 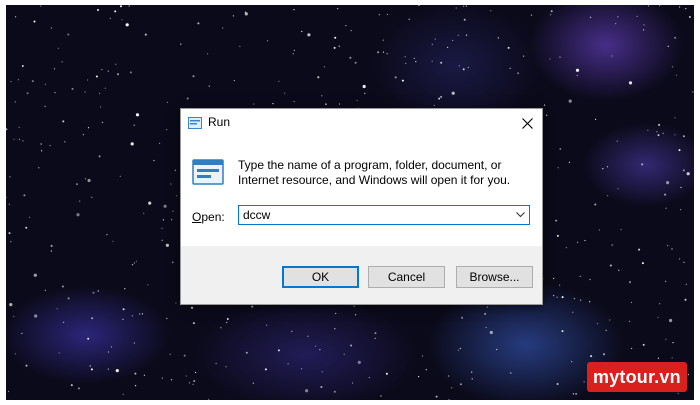 What do you see at coordinates (219, 122) in the screenshot?
I see `dialog-title: Run` at bounding box center [219, 122].